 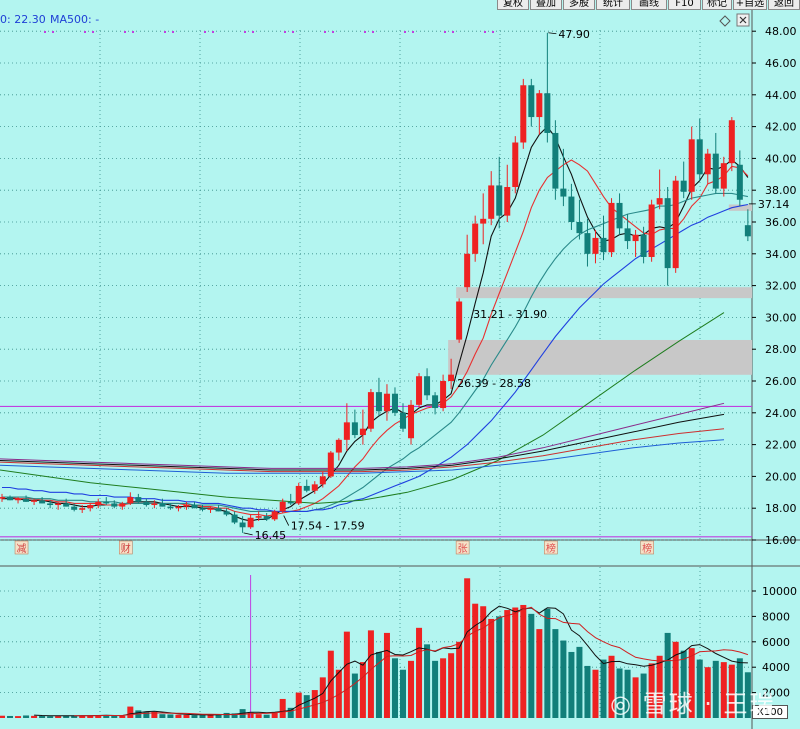 I want to click on close-icon, so click(x=743, y=20).